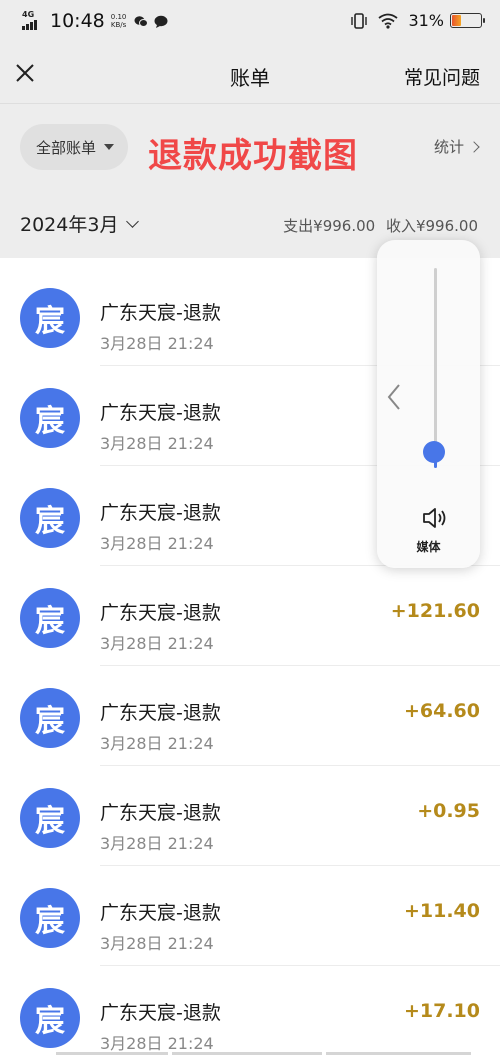 This screenshot has height=1055, width=500. Describe the element at coordinates (250, 1010) in the screenshot. I see `list-item: 宸 广东天宸-退款 3月28日 21:24 +17.10` at that location.